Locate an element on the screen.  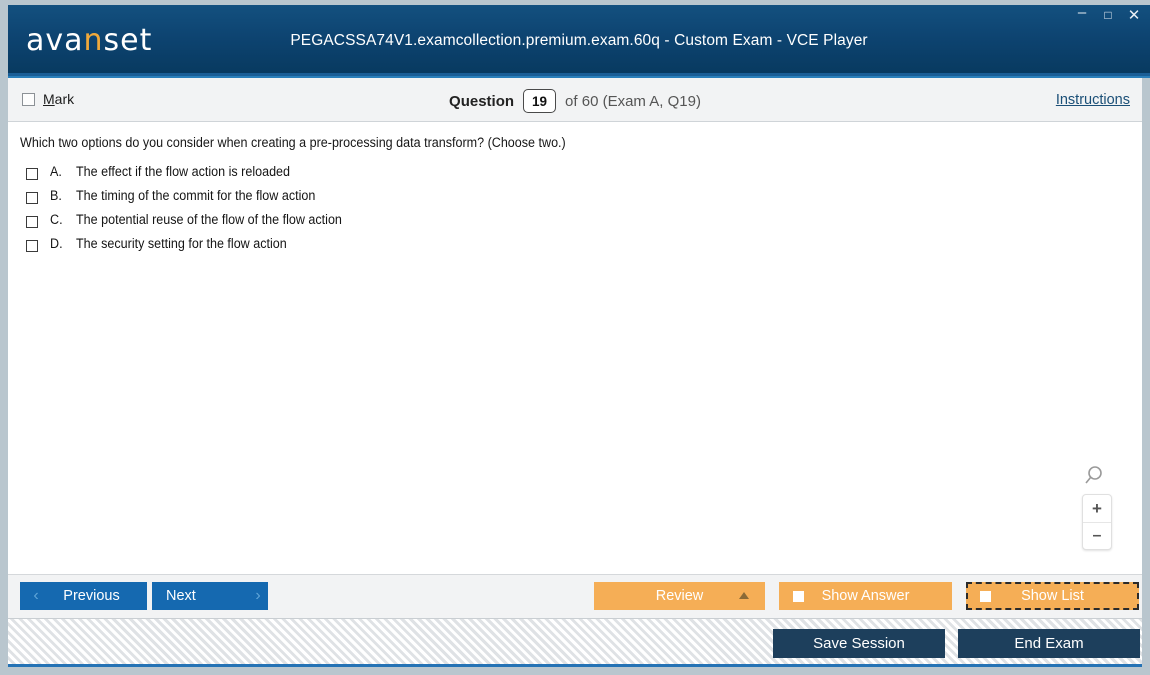
review-button: Review is located at coordinates (679, 596).